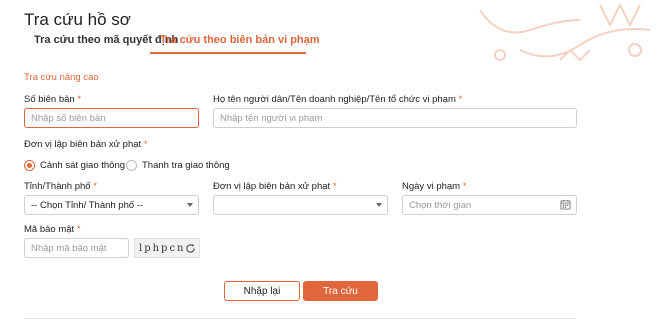  I want to click on captcha-image: lphpcn, so click(167, 248).